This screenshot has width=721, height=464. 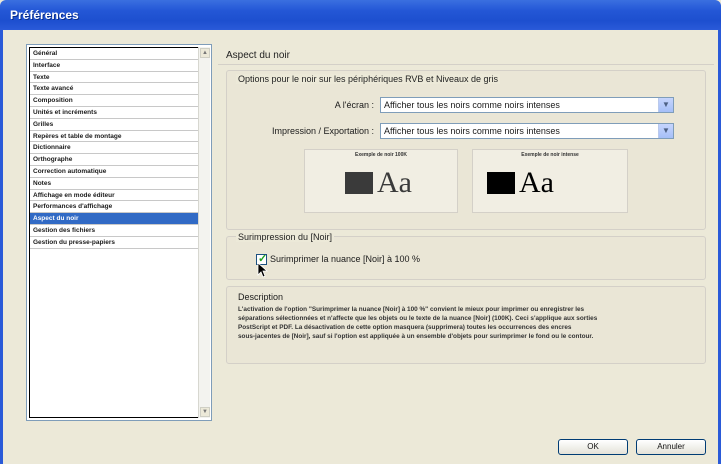 What do you see at coordinates (114, 66) in the screenshot?
I see `sidebar-item: Interface` at bounding box center [114, 66].